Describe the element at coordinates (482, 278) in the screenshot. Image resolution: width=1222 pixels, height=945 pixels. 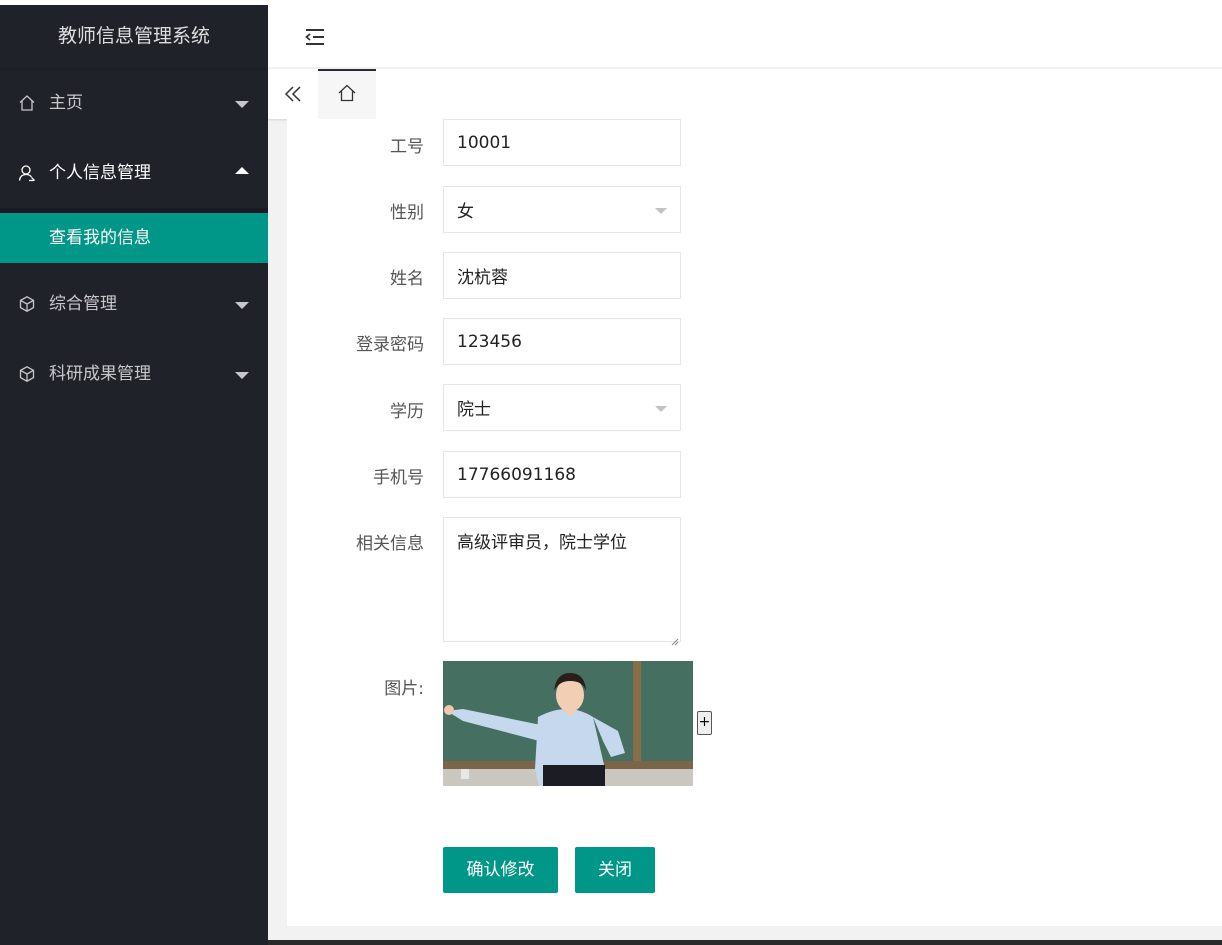
I see `field-value: 沈杭蓉` at that location.